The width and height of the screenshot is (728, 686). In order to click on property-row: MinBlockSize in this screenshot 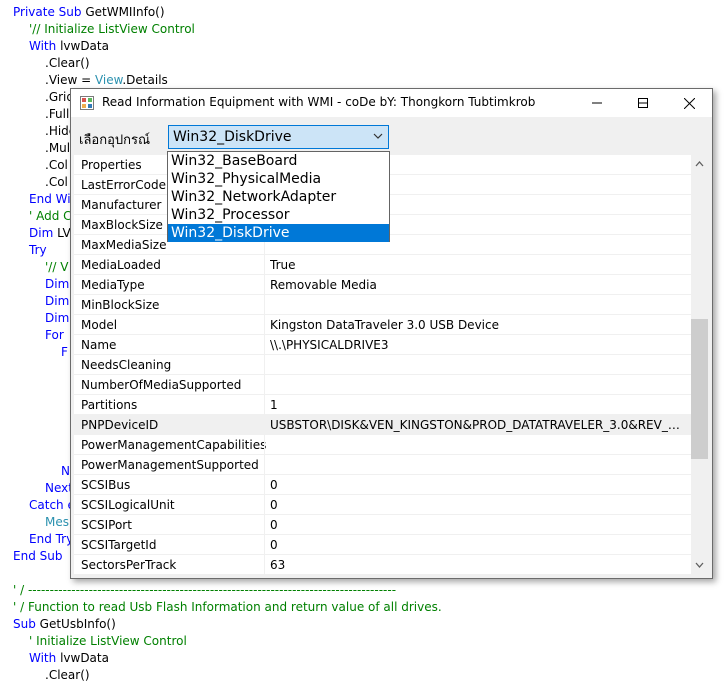, I will do `click(382, 305)`.